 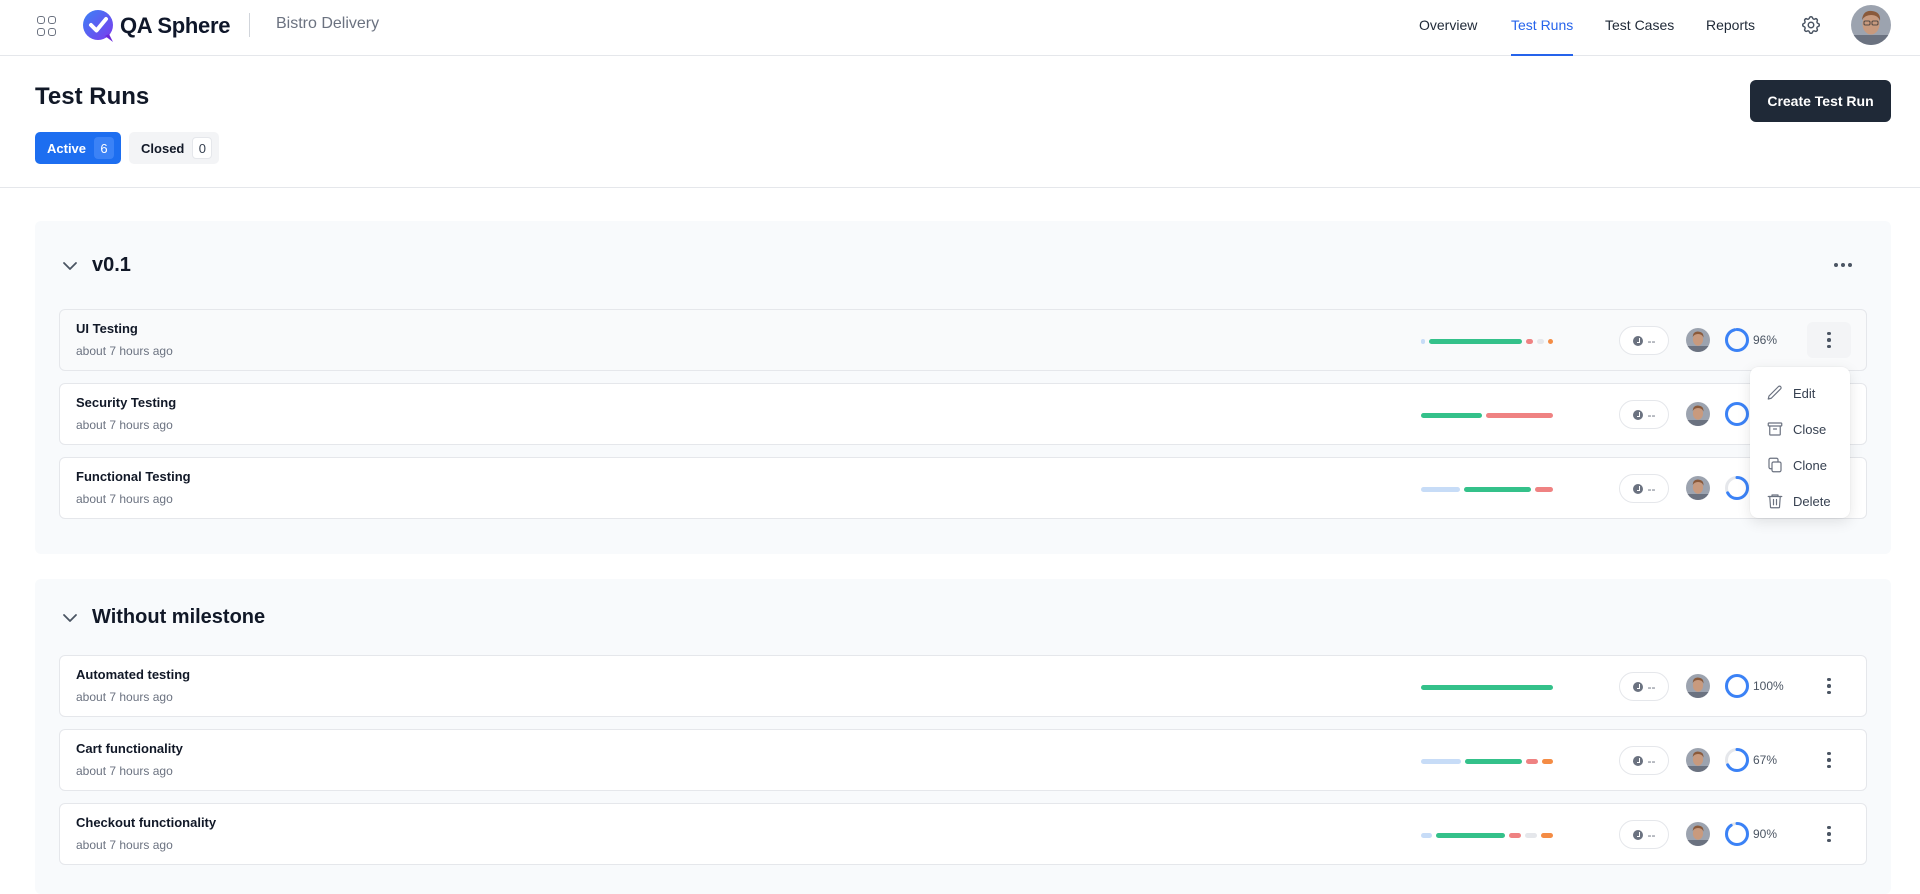 I want to click on test-run-progress: 96%, so click(x=1750, y=340).